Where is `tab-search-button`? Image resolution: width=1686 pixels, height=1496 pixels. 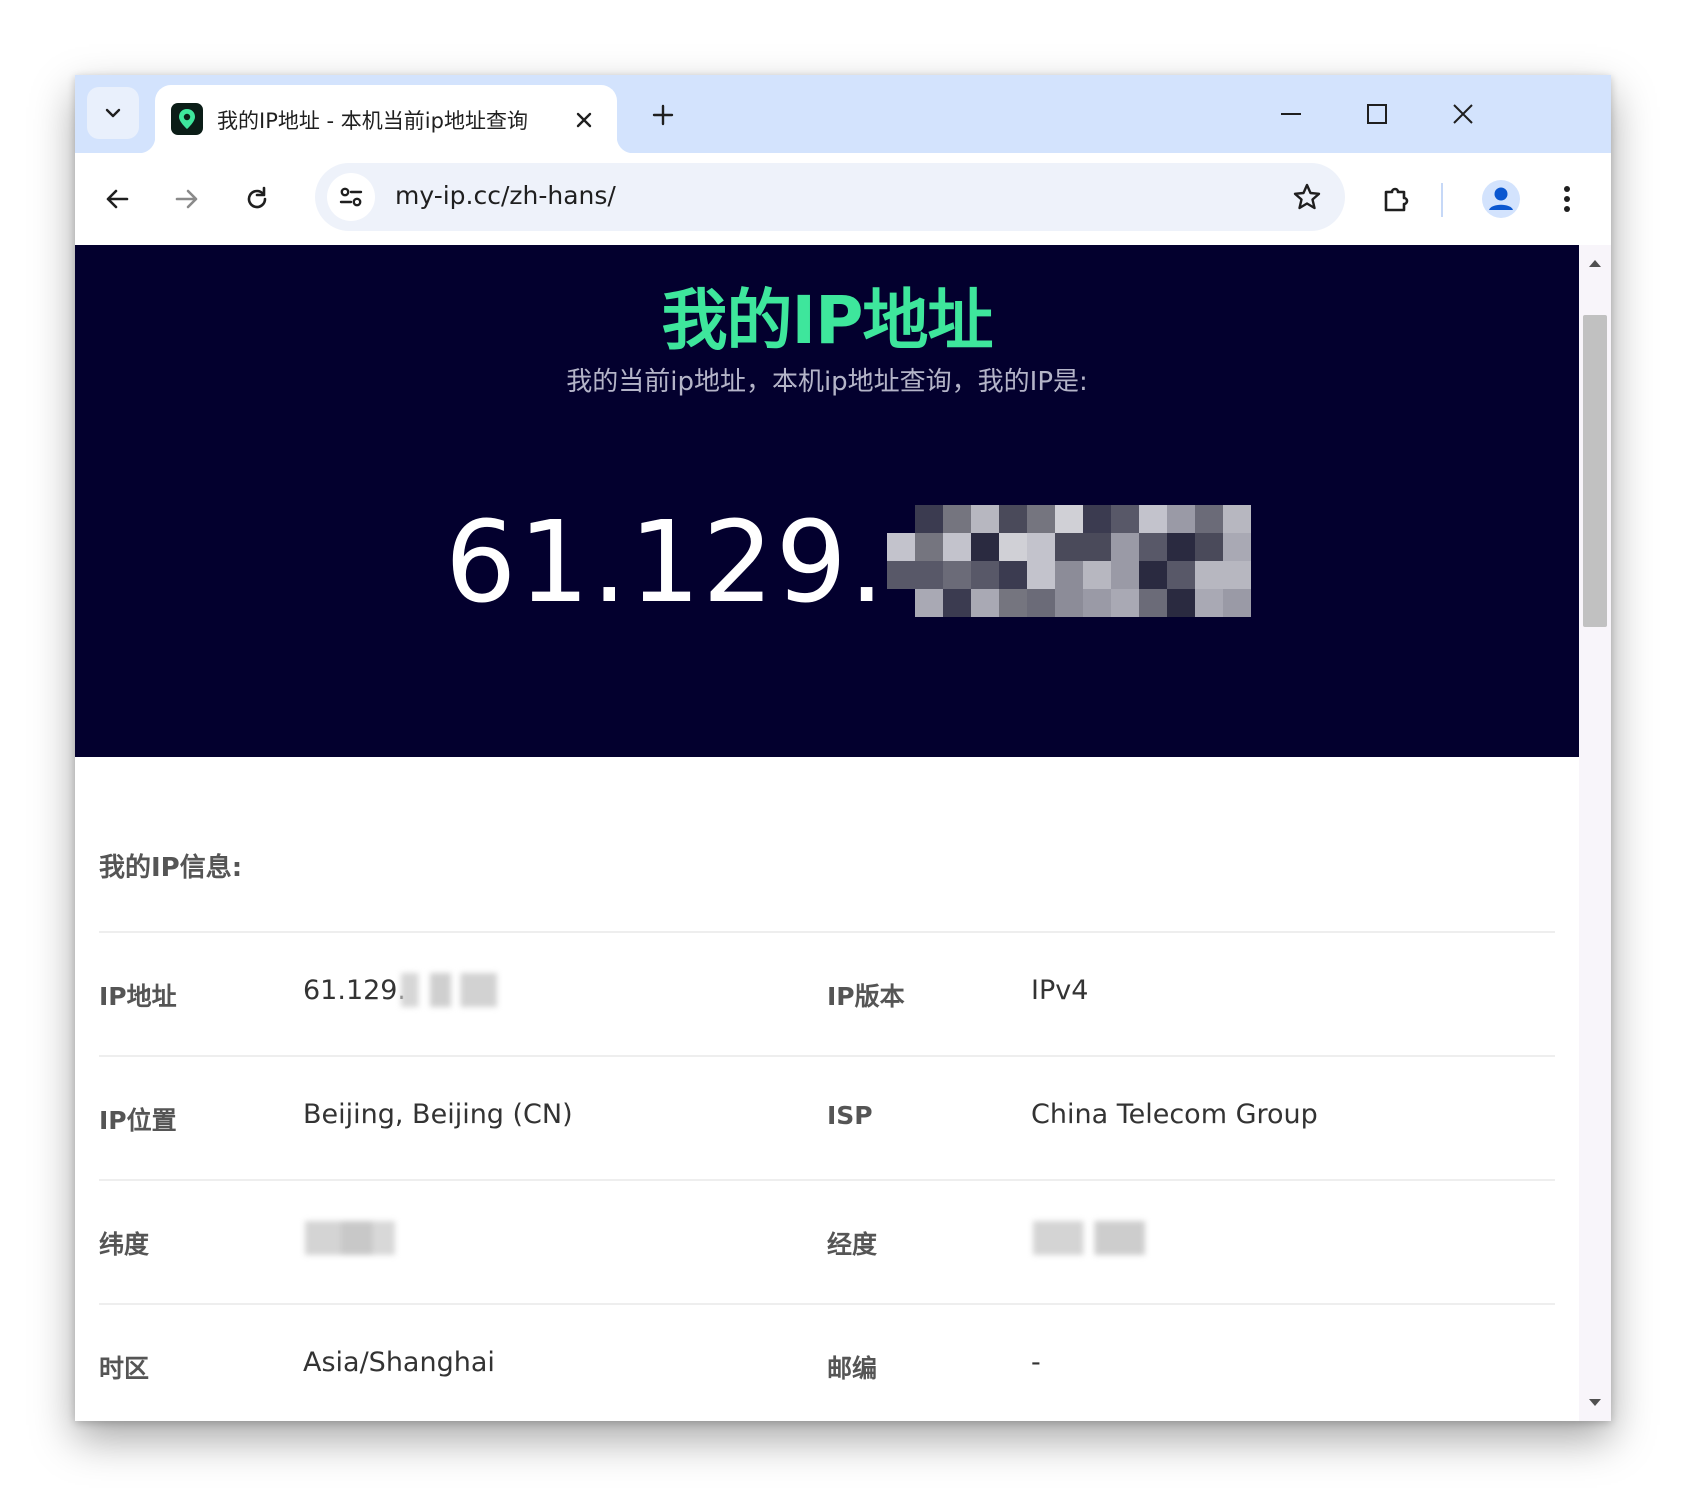 tab-search-button is located at coordinates (113, 113).